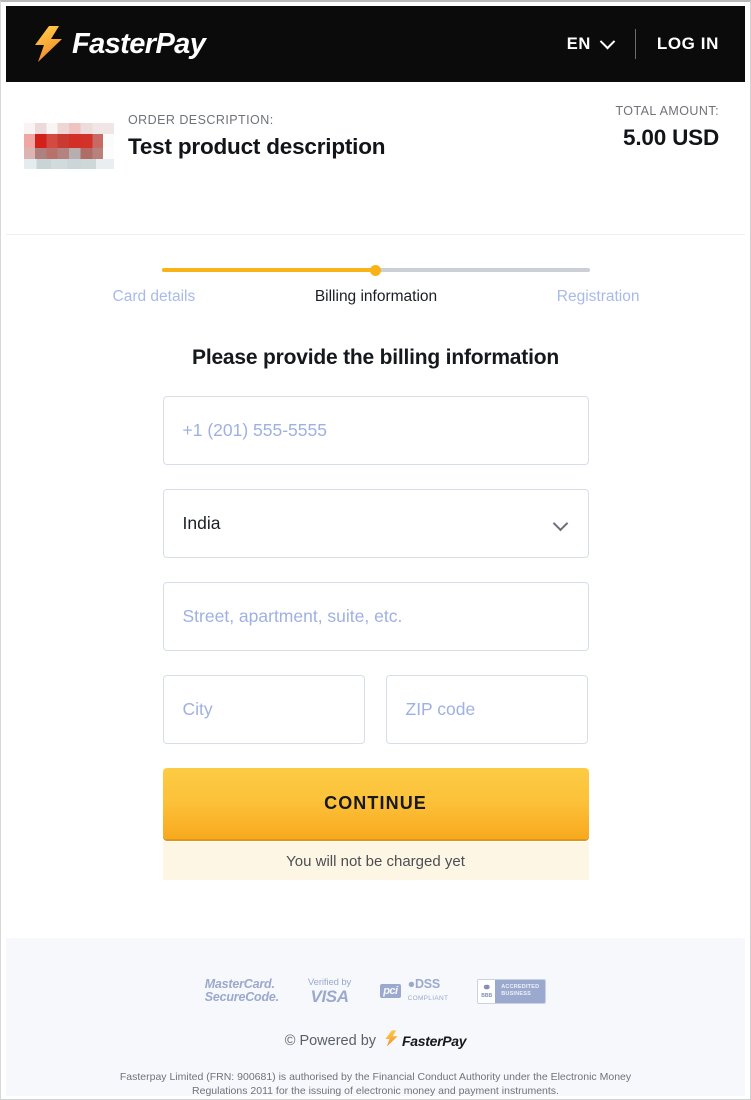 Image resolution: width=751 pixels, height=1100 pixels. I want to click on phone-input: +1 (201) 555-5555, so click(375, 430).